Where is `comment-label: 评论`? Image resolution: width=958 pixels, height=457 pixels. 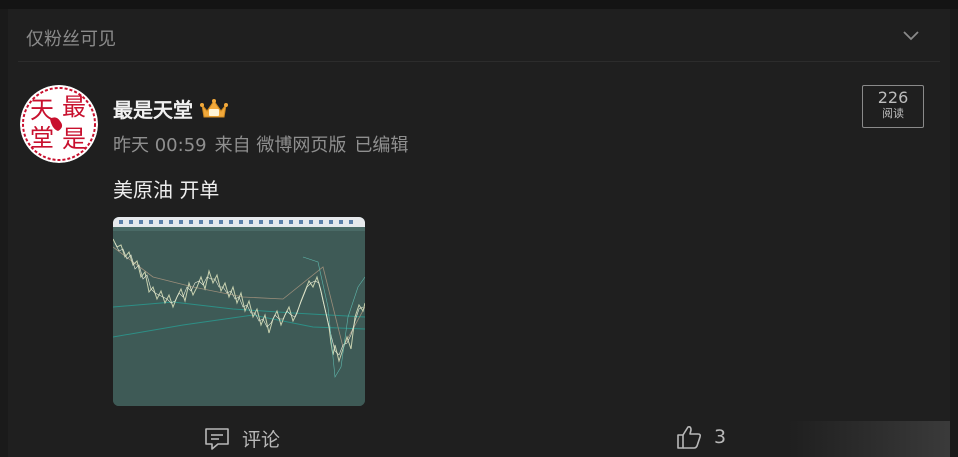 comment-label: 评论 is located at coordinates (261, 440).